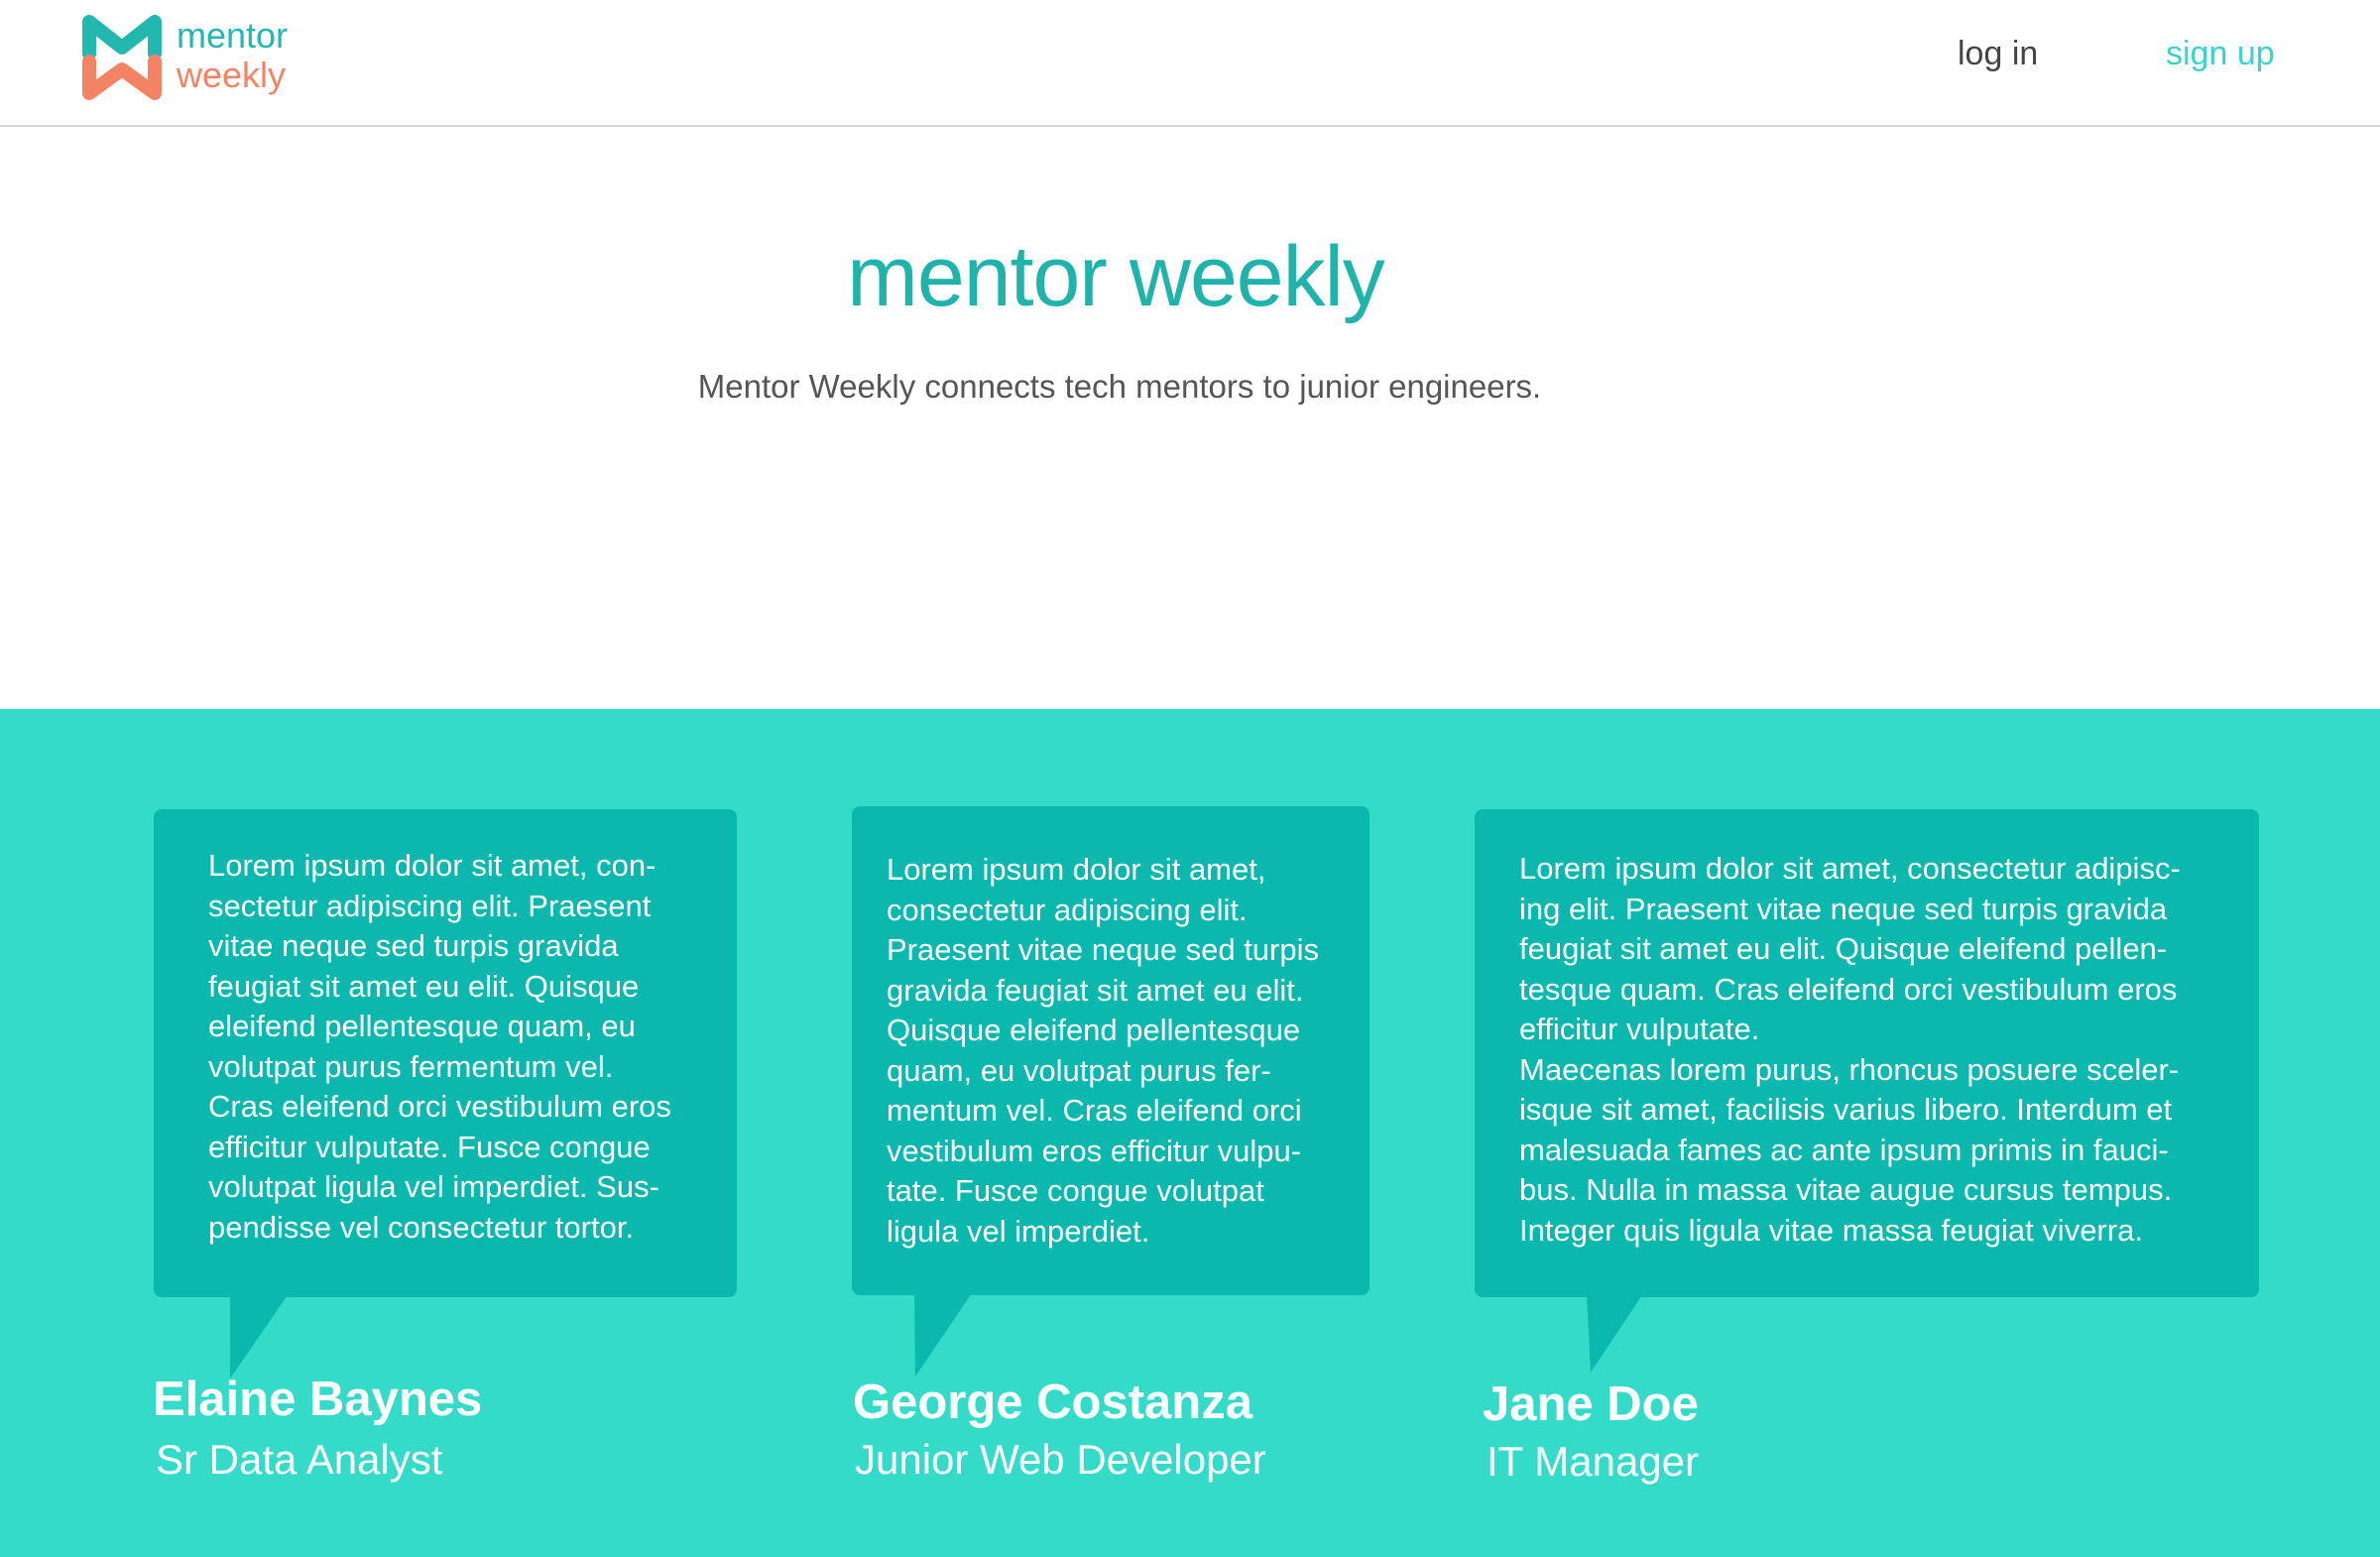  What do you see at coordinates (1998, 53) in the screenshot?
I see `login-link: log in` at bounding box center [1998, 53].